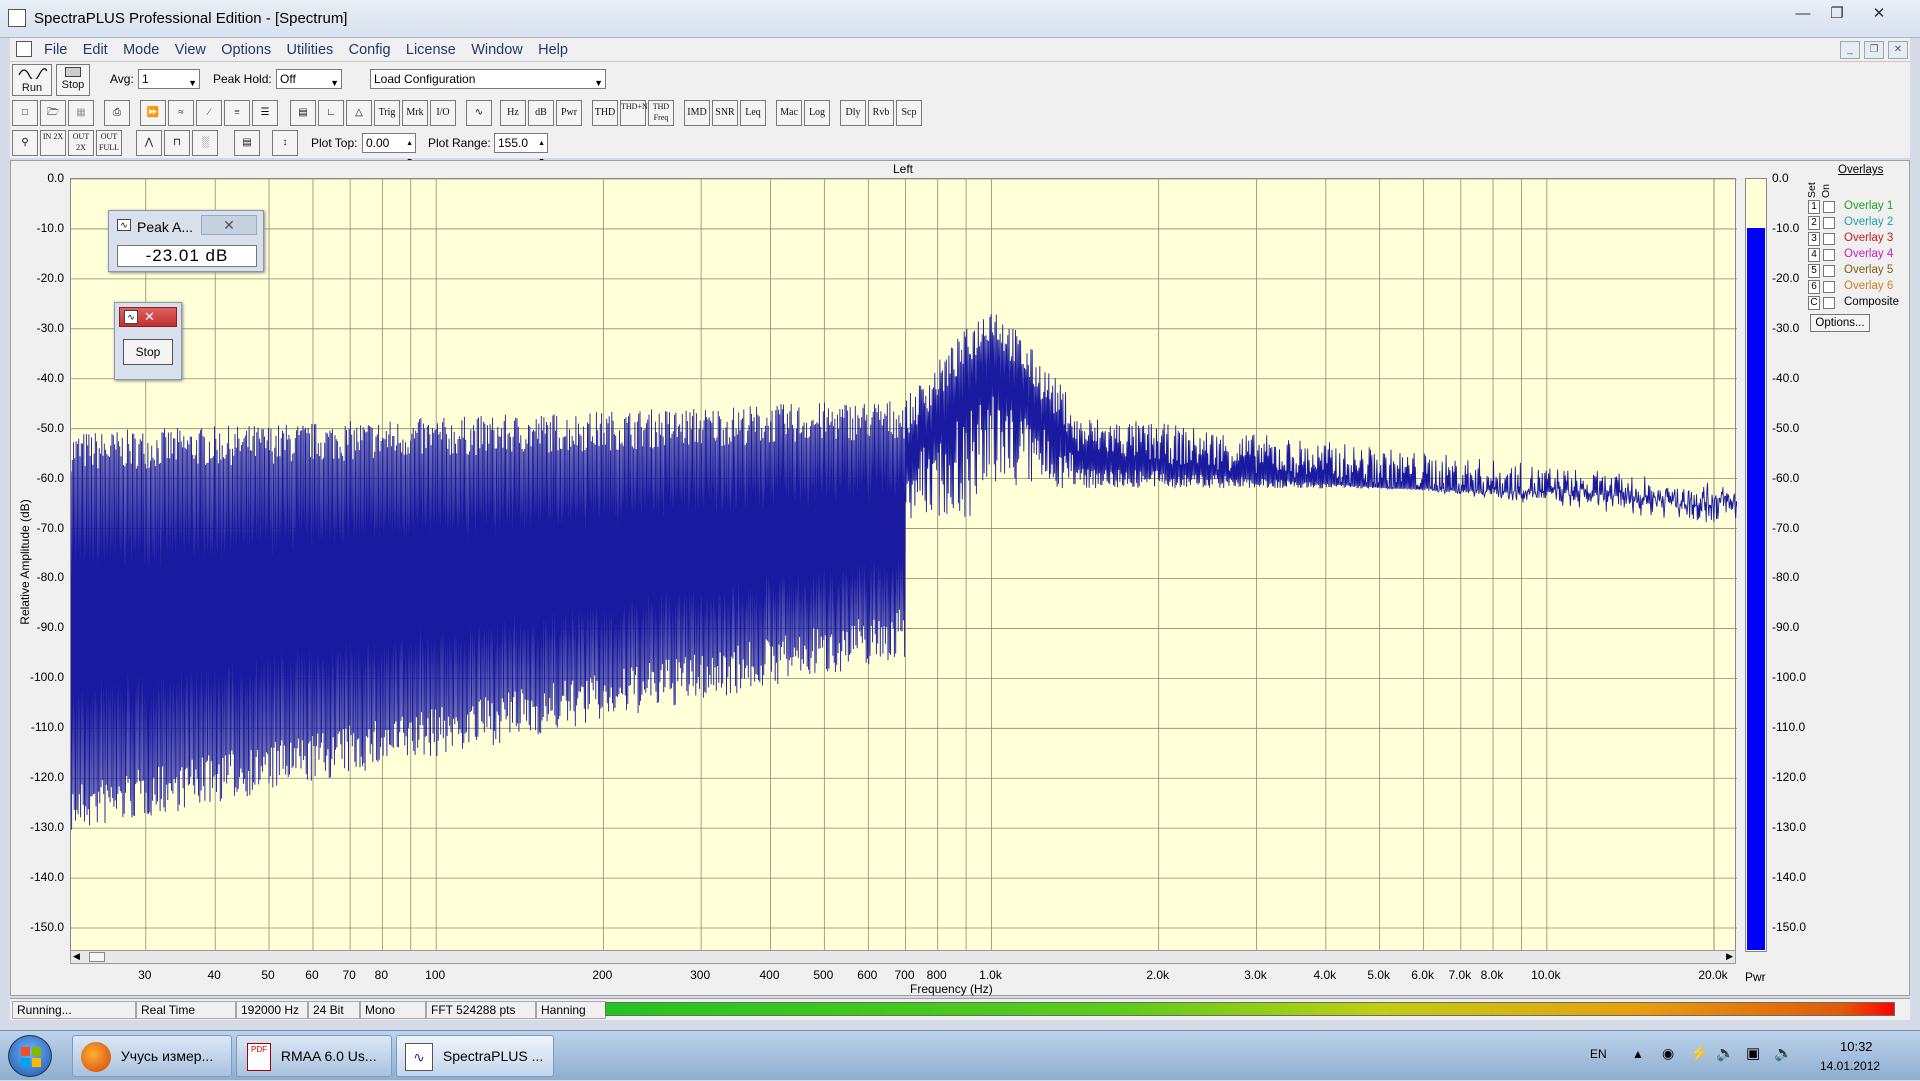  Describe the element at coordinates (881, 113) in the screenshot. I see `rvb-button: Rvb` at that location.